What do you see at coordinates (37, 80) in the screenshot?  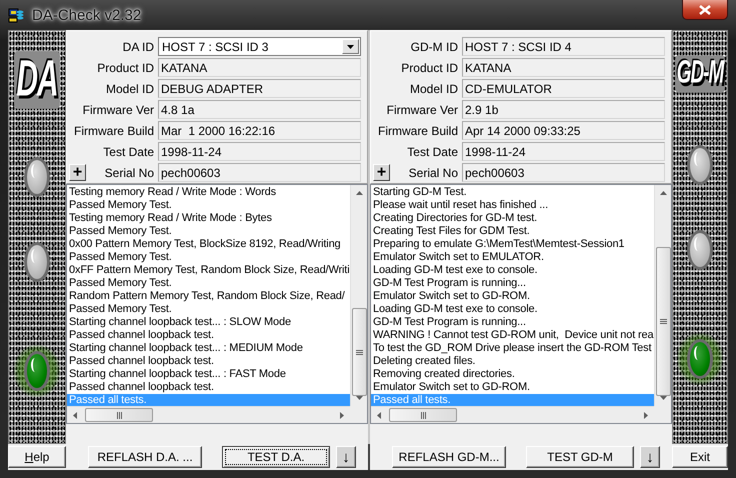 I see `panel-logo: DA` at bounding box center [37, 80].